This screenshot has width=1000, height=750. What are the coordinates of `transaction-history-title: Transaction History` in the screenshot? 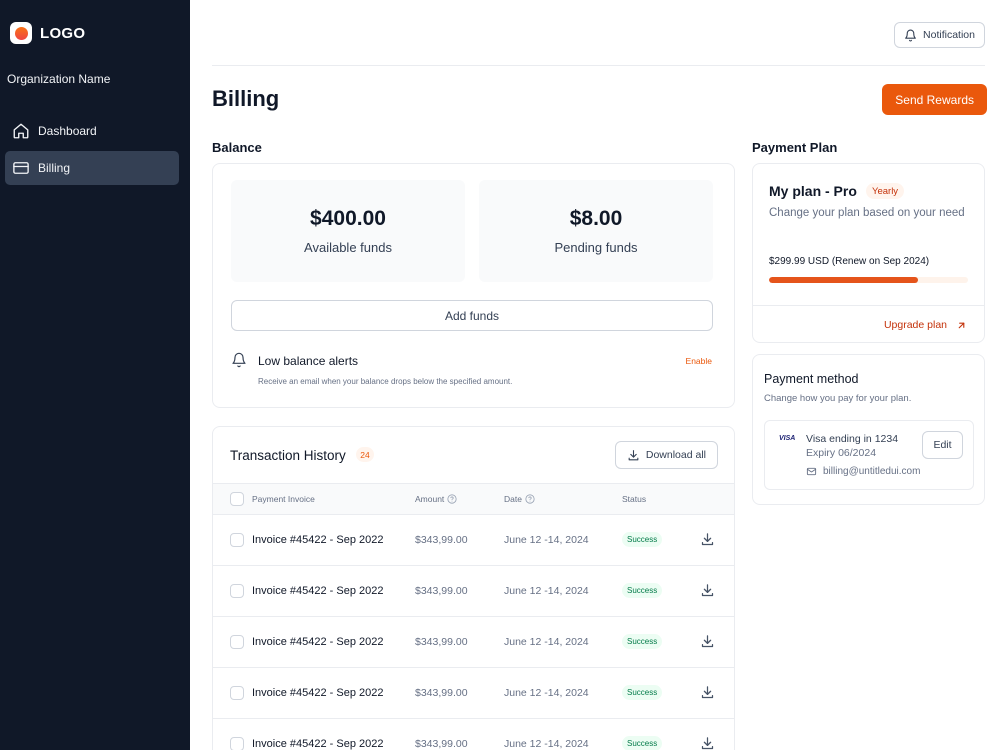 It's located at (288, 455).